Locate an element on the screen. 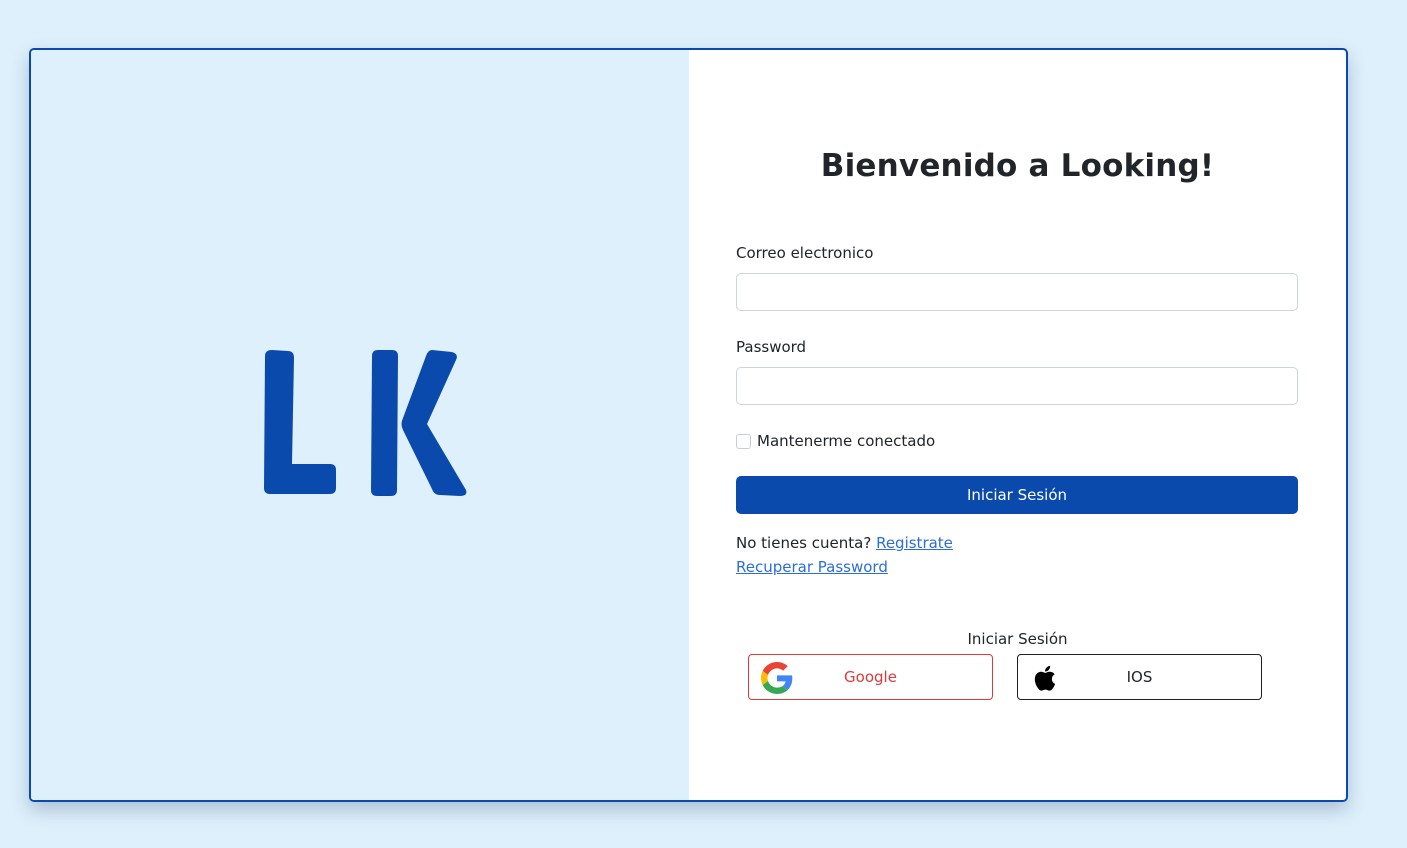 This screenshot has height=848, width=1407. apple-icon is located at coordinates (1045, 678).